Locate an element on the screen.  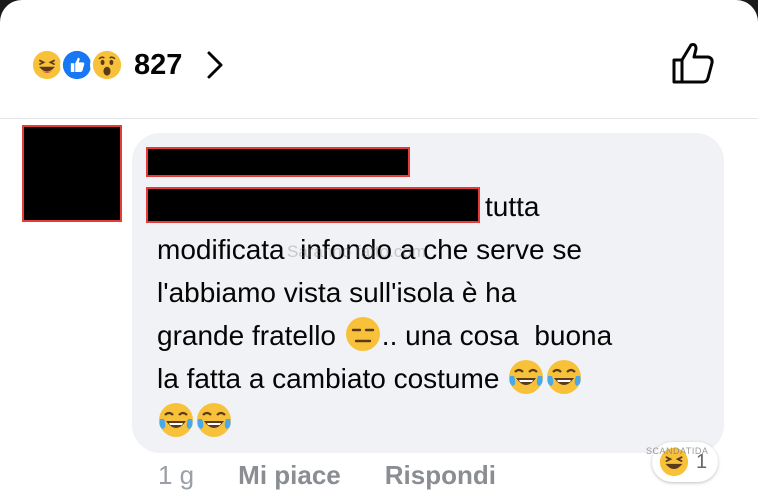
comment-line3: l'abbiamo vista sull'isola è ha is located at coordinates (337, 292).